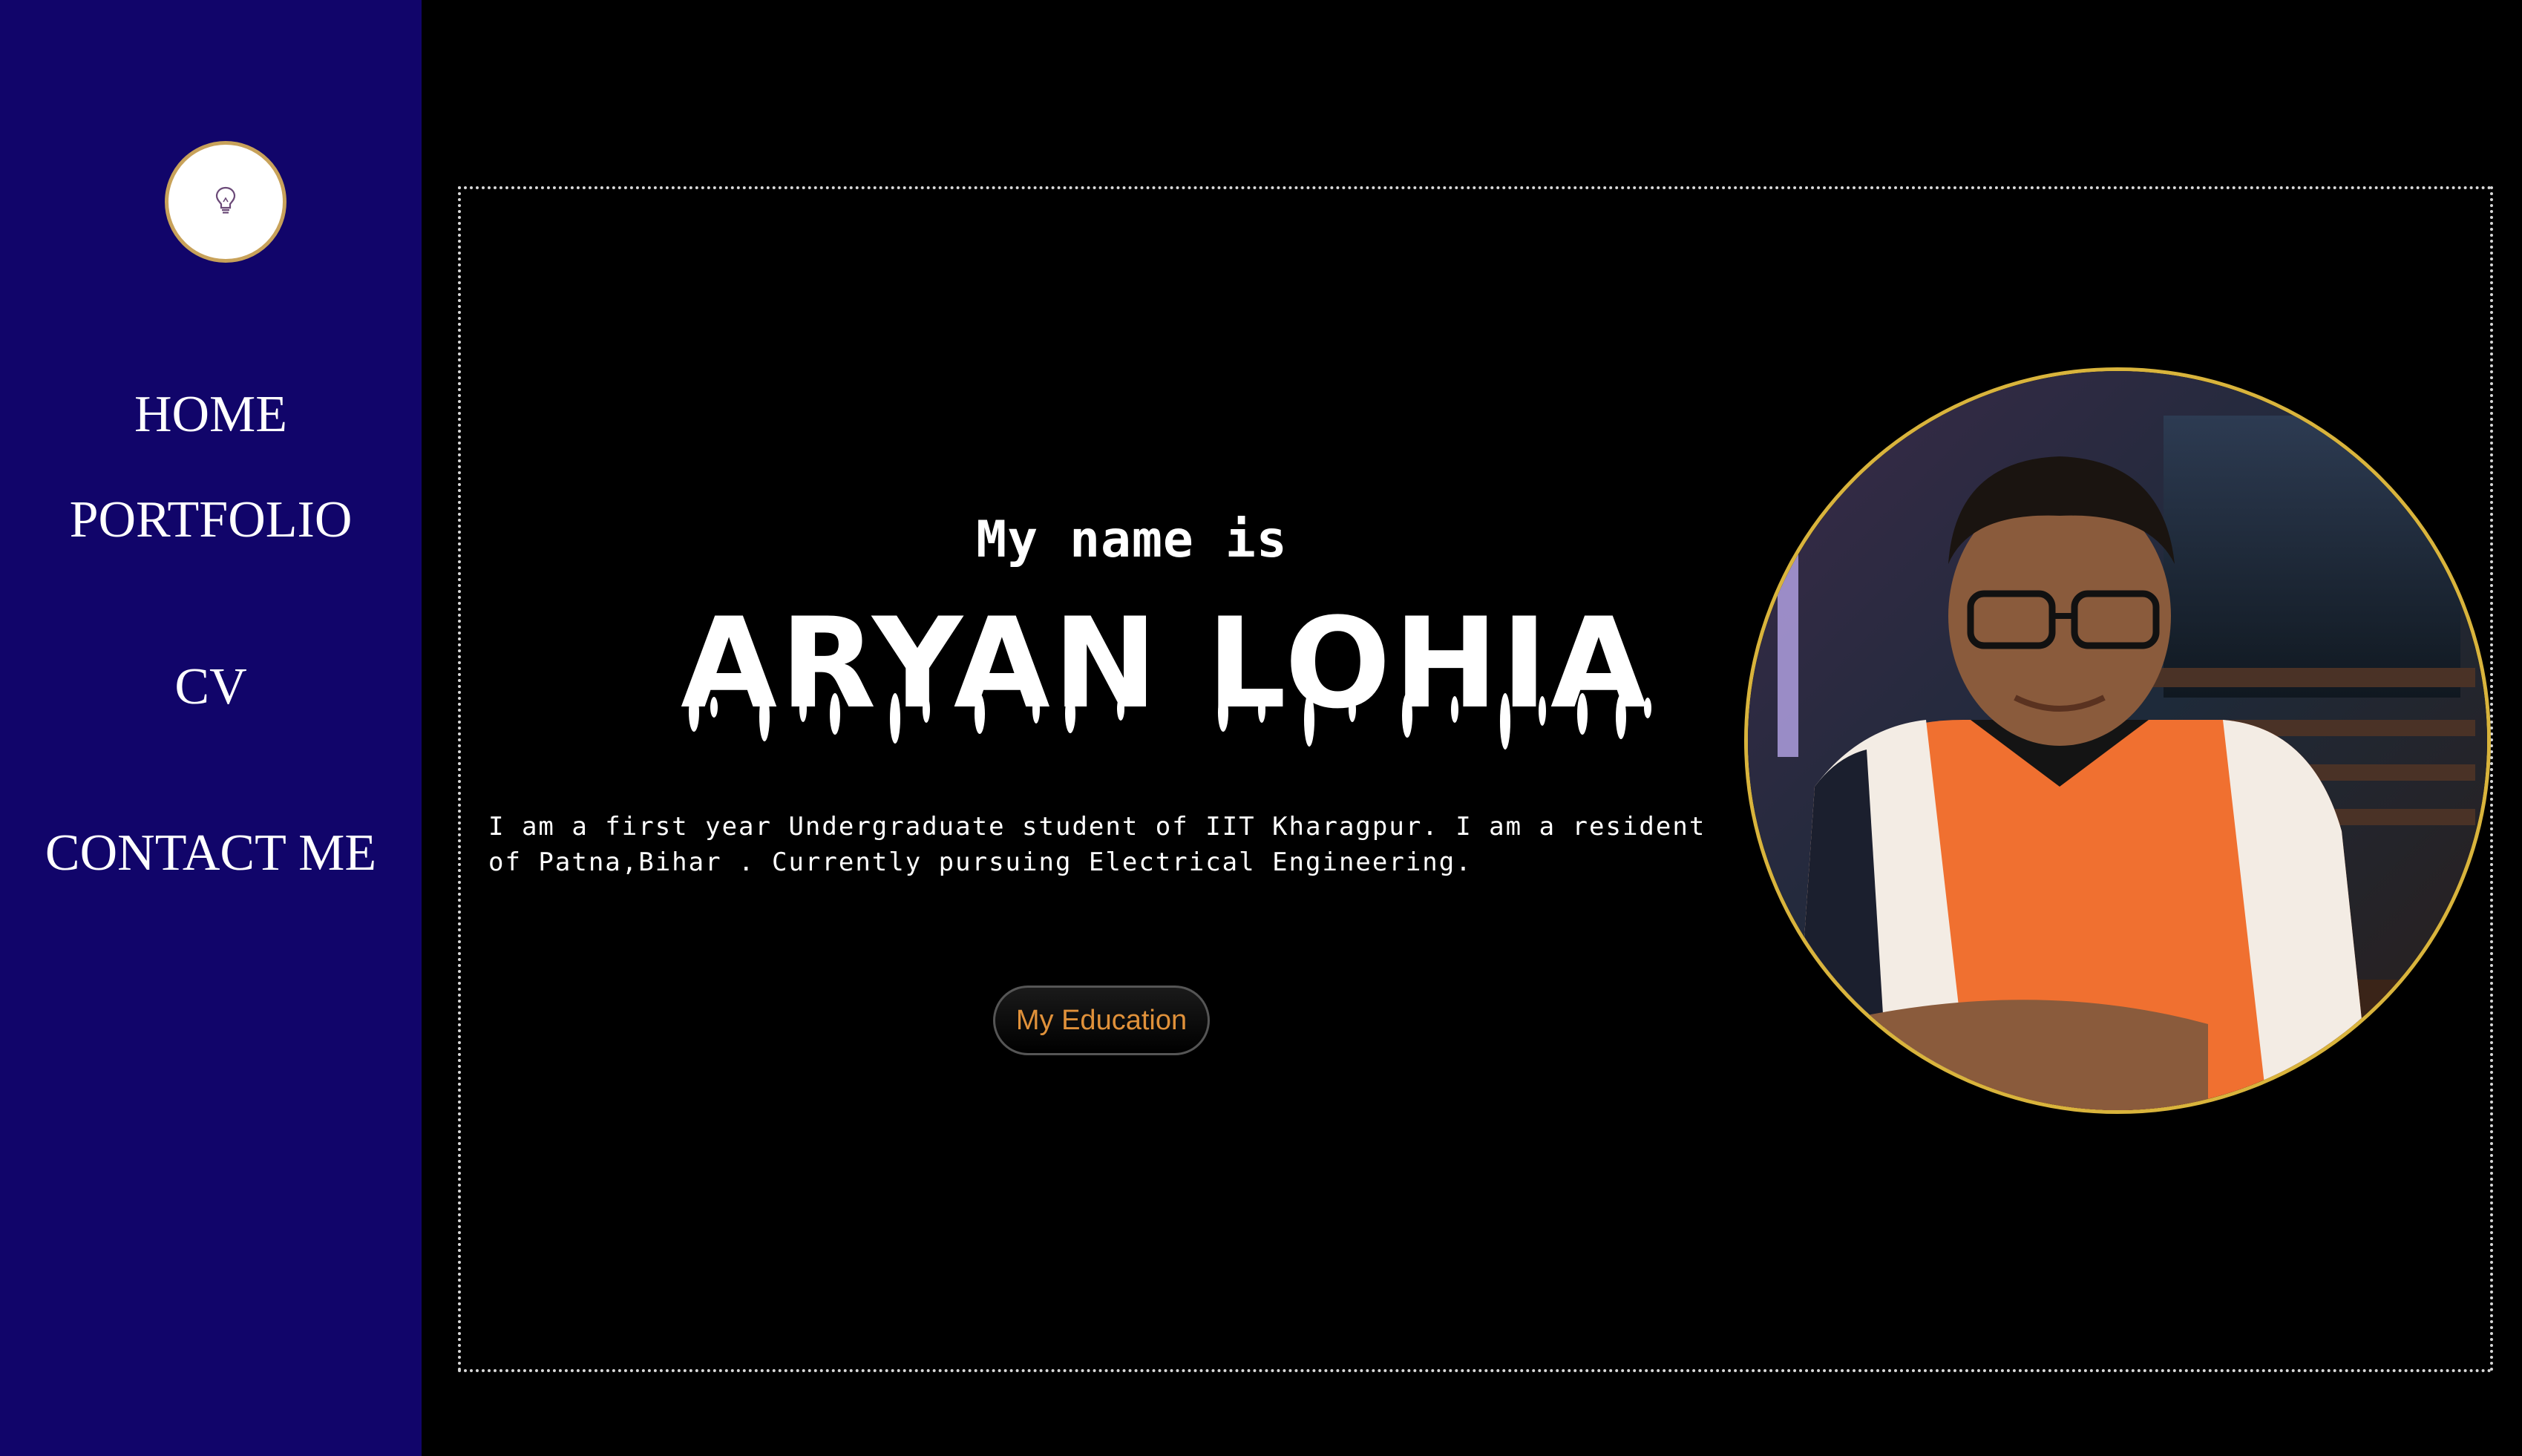 This screenshot has width=2522, height=1456. What do you see at coordinates (211, 687) in the screenshot?
I see `nav-cv: CV` at bounding box center [211, 687].